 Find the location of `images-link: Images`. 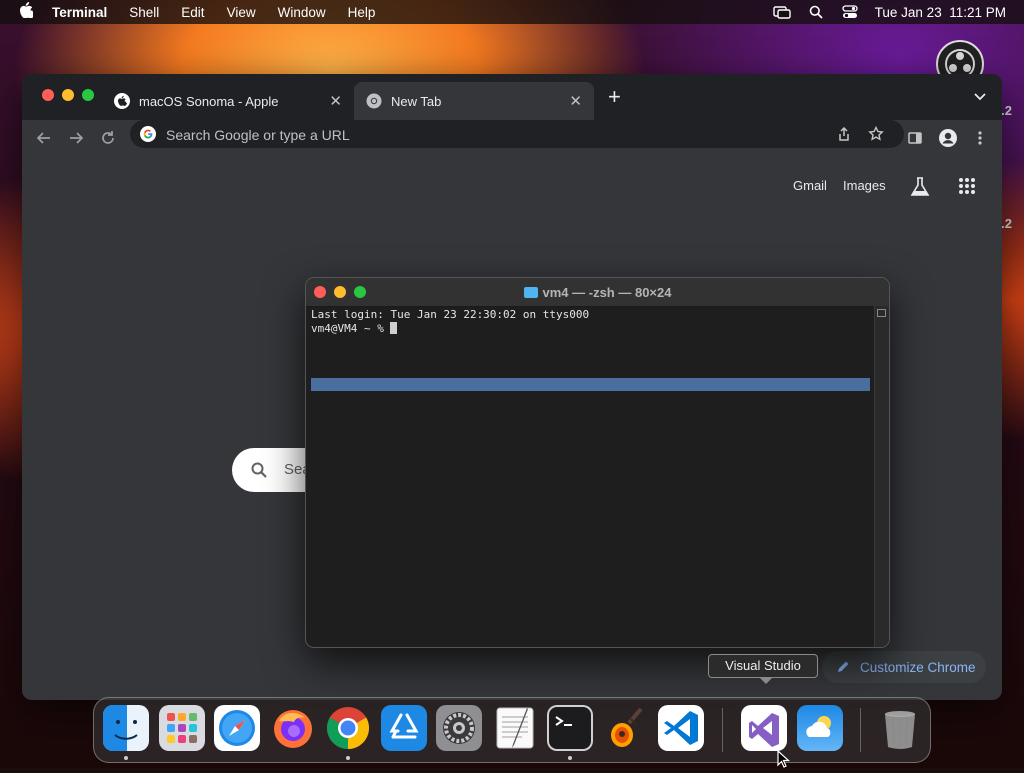

images-link: Images is located at coordinates (864, 185).